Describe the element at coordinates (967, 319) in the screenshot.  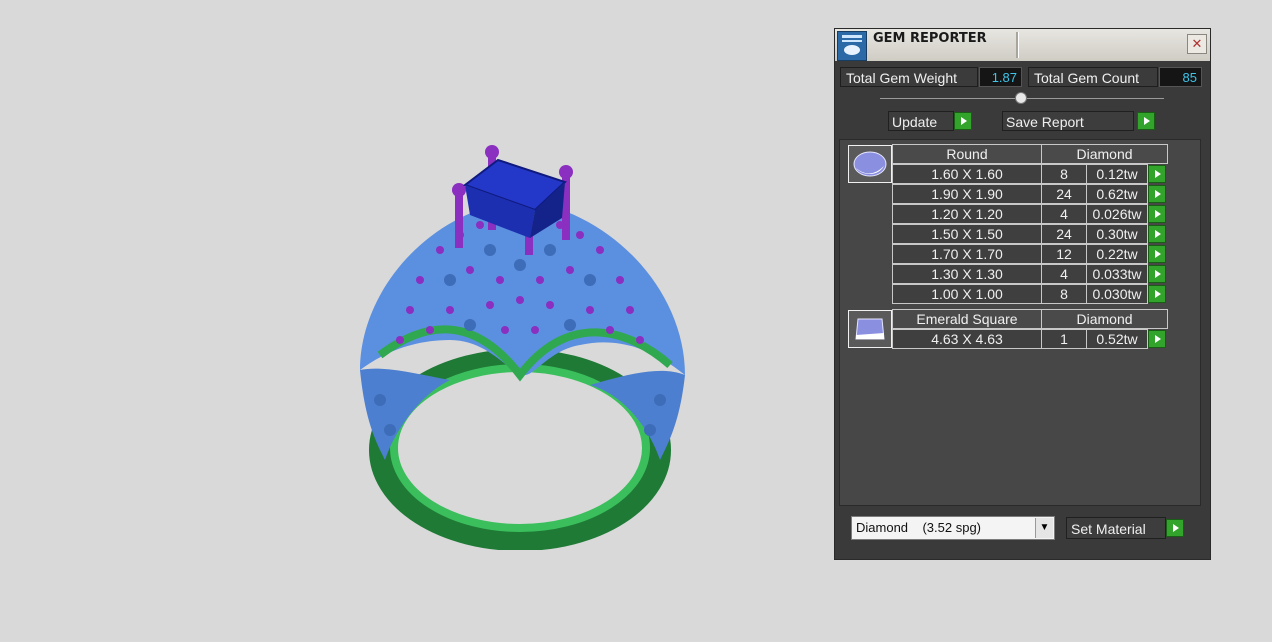
I see `emerald-cut-header: Emerald Square` at that location.